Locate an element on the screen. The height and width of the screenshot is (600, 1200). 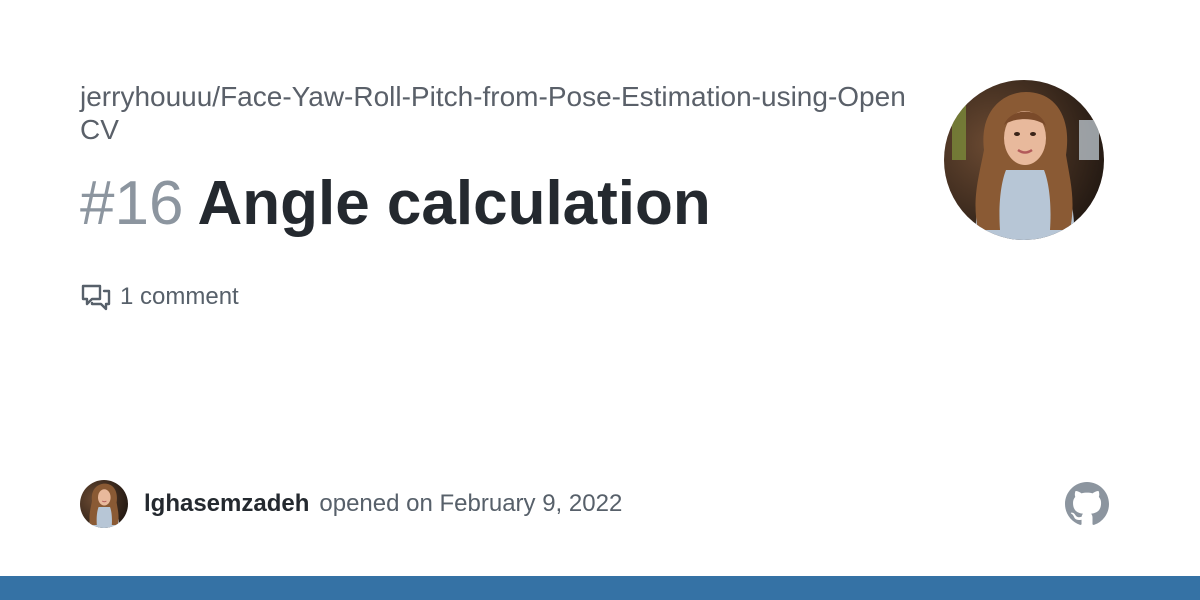
author-avatar-large is located at coordinates (1024, 160).